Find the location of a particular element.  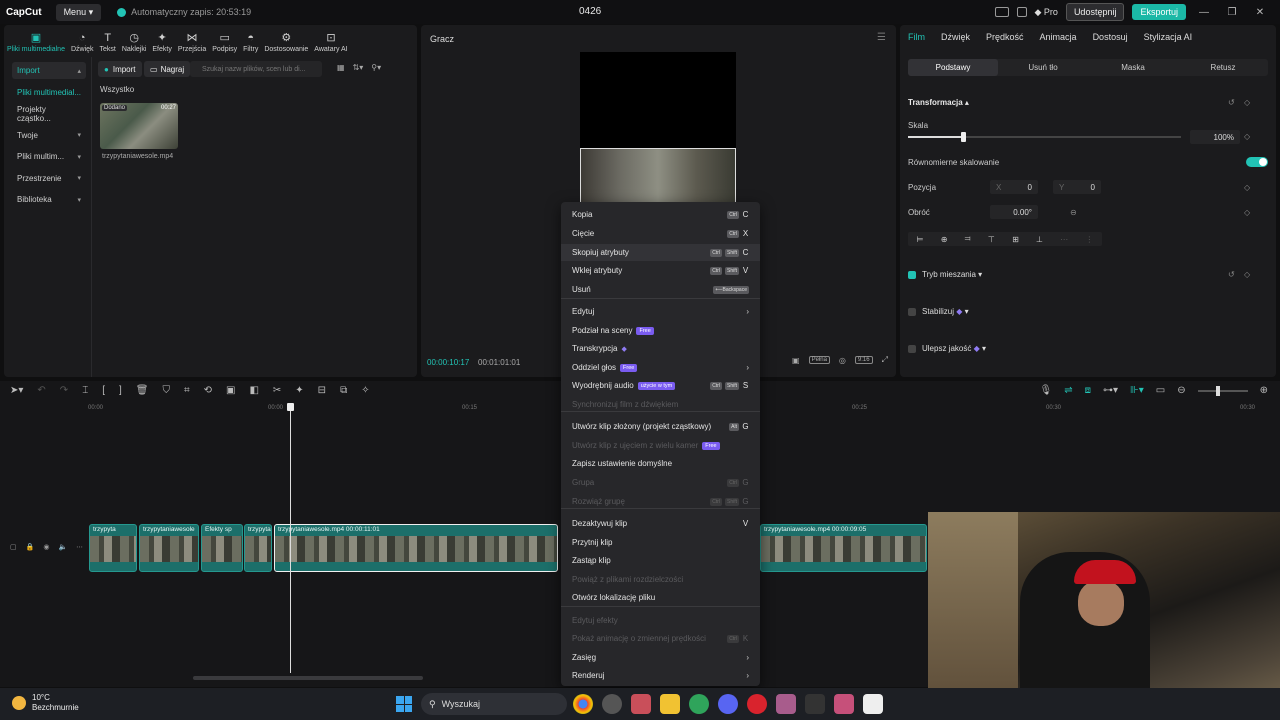

effects-icon: ✧ is located at coordinates (365, 390).